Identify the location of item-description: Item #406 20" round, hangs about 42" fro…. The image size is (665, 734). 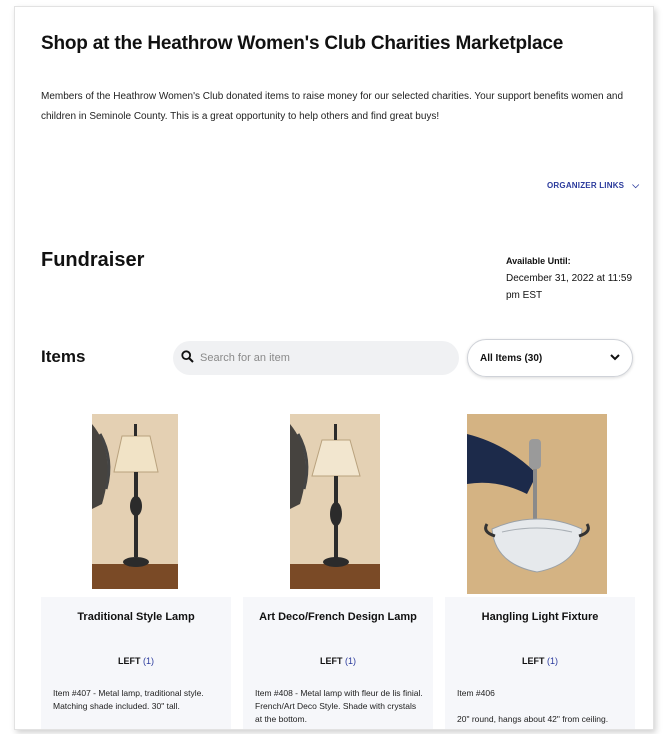
(533, 706).